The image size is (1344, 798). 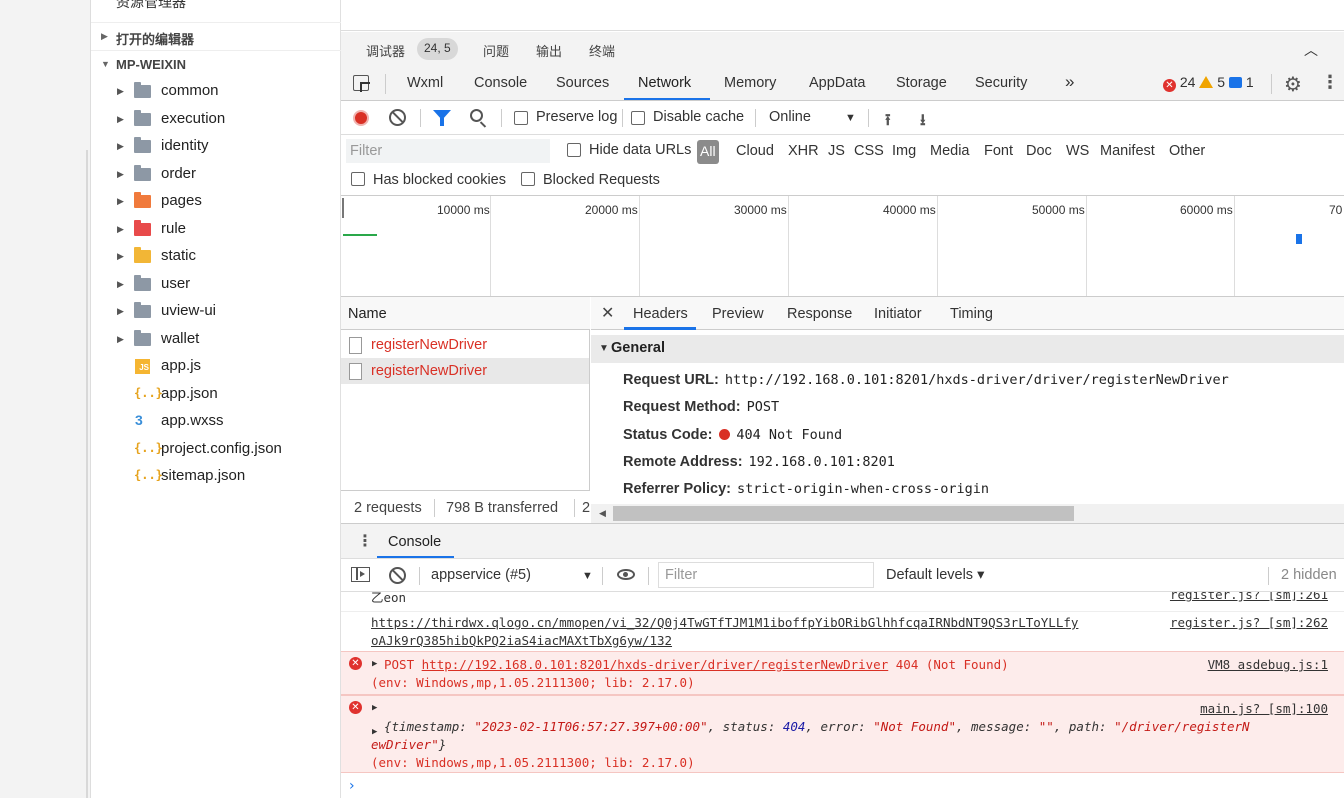 What do you see at coordinates (352, 786) in the screenshot?
I see `console-prompt-icon: ›` at bounding box center [352, 786].